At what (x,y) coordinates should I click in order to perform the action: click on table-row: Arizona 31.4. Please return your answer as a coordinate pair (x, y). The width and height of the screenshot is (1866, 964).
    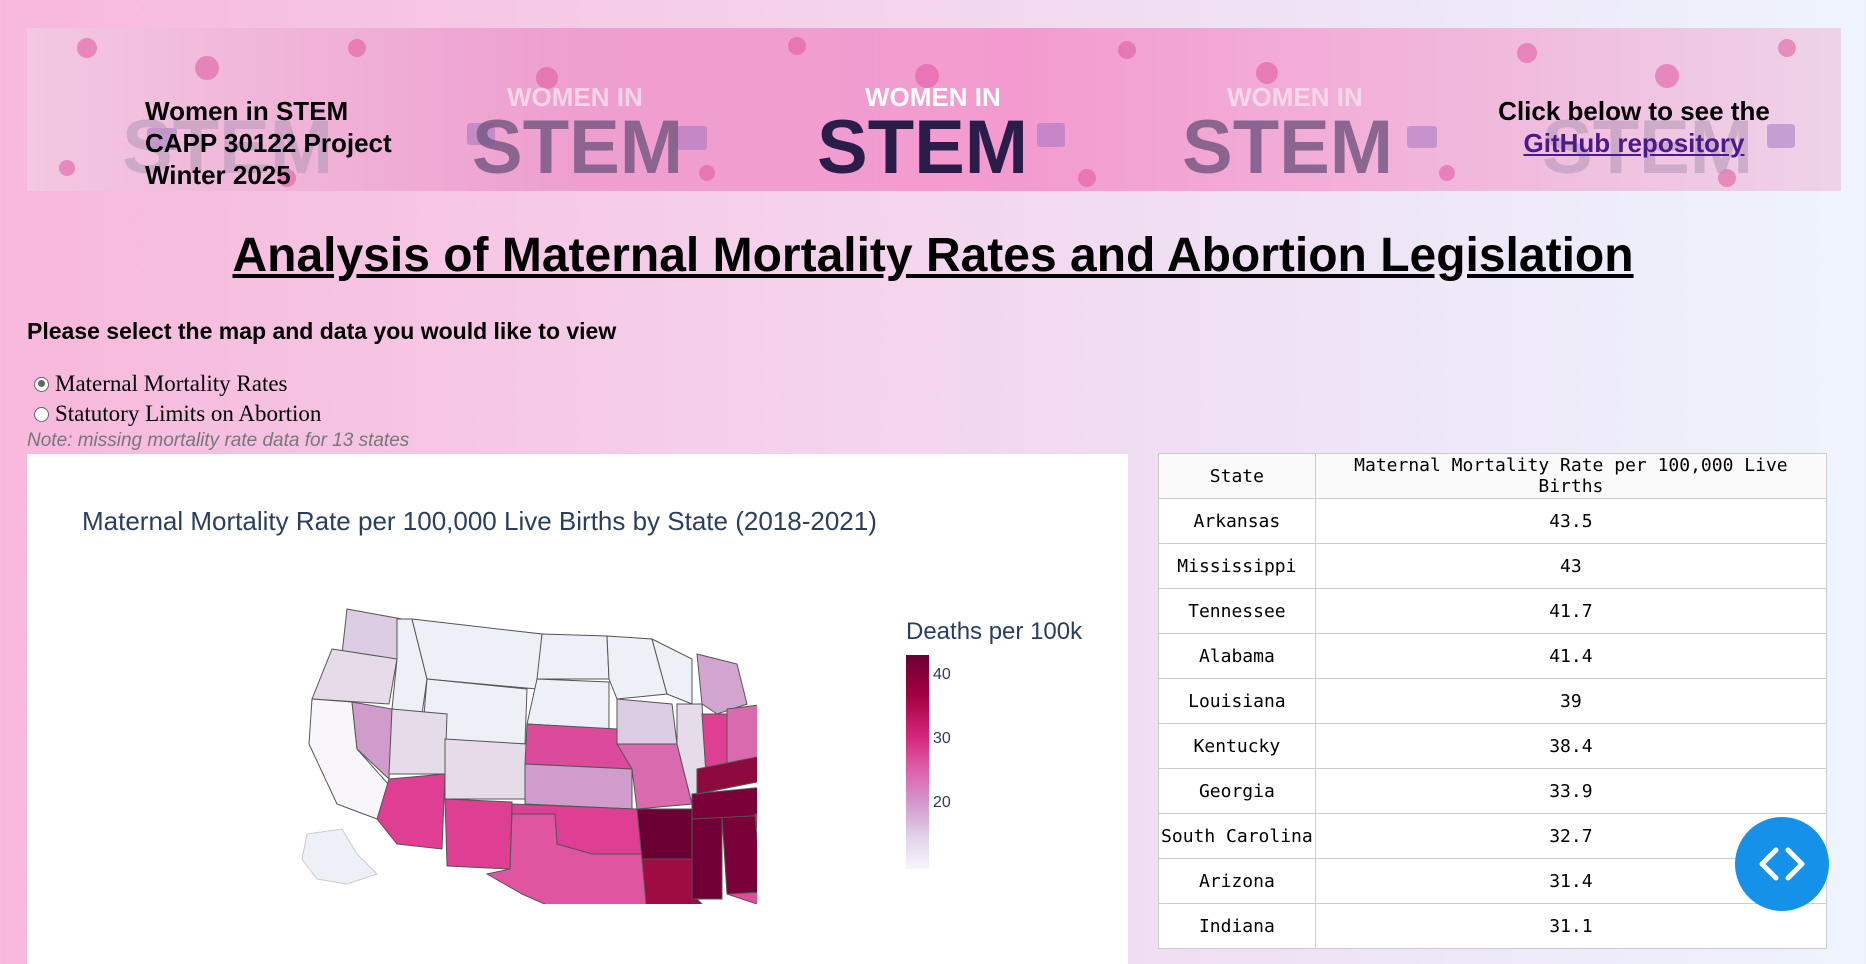
    Looking at the image, I should click on (1493, 881).